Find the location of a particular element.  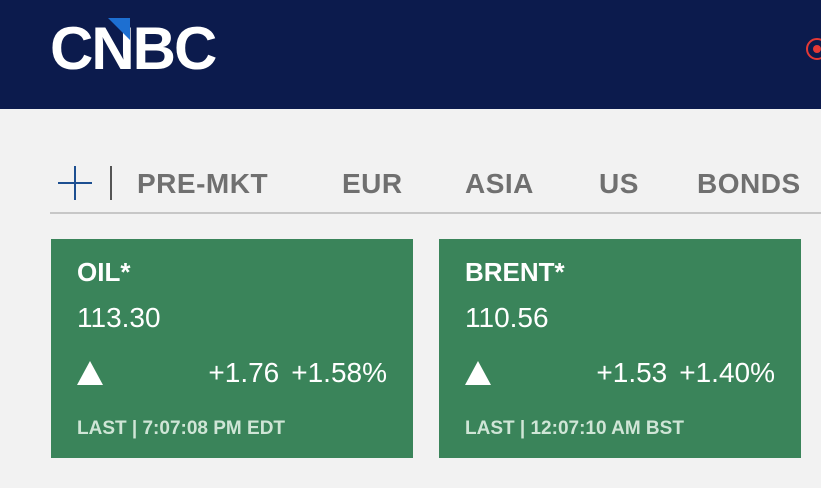

quote-last-time: LAST | 12:07:10 AM BST is located at coordinates (574, 428).